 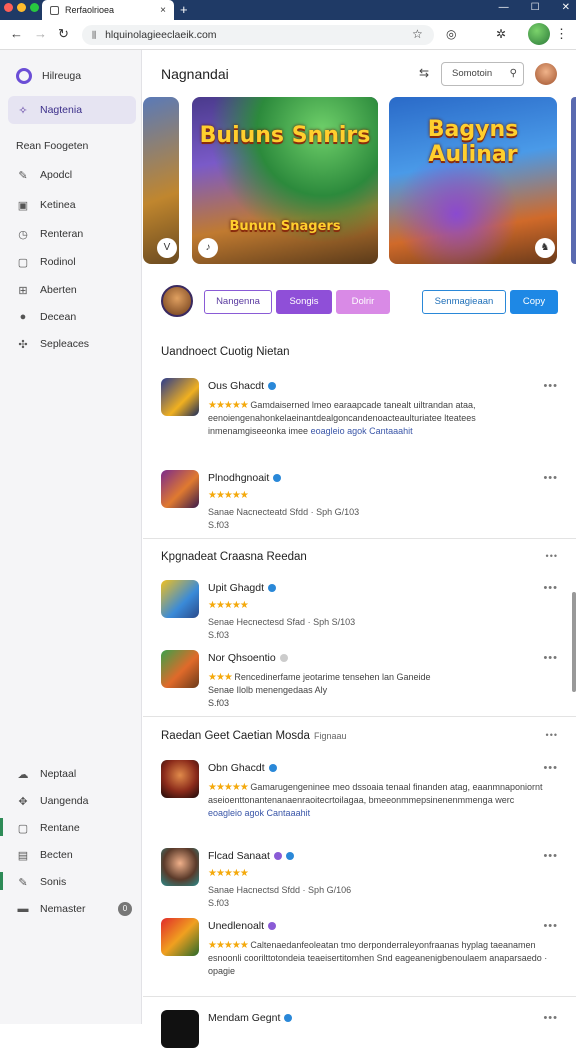 What do you see at coordinates (573, 180) in the screenshot?
I see `banner-card-next-peek` at bounding box center [573, 180].